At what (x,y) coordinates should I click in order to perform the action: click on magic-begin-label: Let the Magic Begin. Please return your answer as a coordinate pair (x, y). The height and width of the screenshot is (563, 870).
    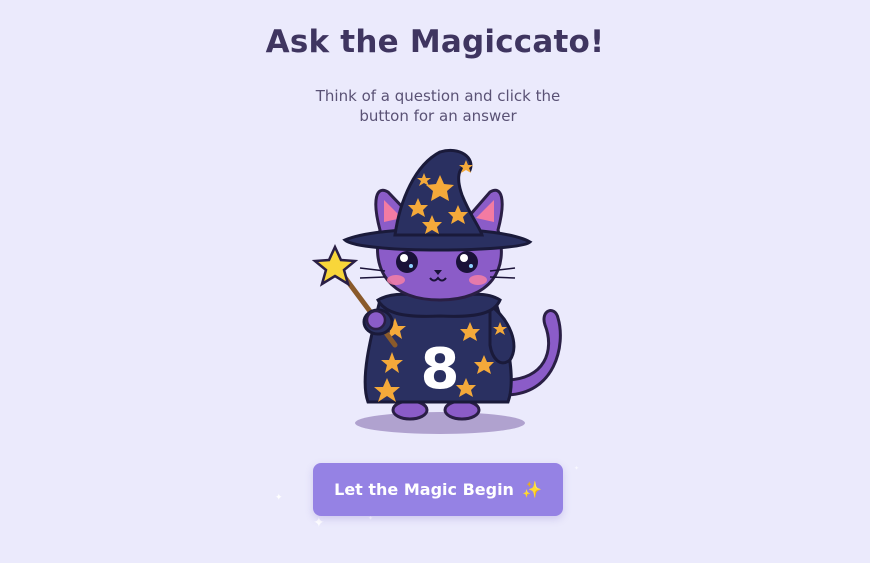
    Looking at the image, I should click on (424, 489).